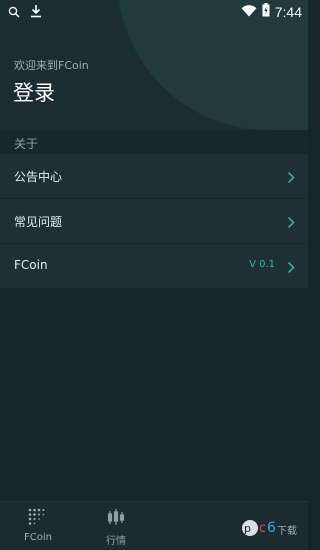  What do you see at coordinates (249, 11) in the screenshot?
I see `wifi-icon` at bounding box center [249, 11].